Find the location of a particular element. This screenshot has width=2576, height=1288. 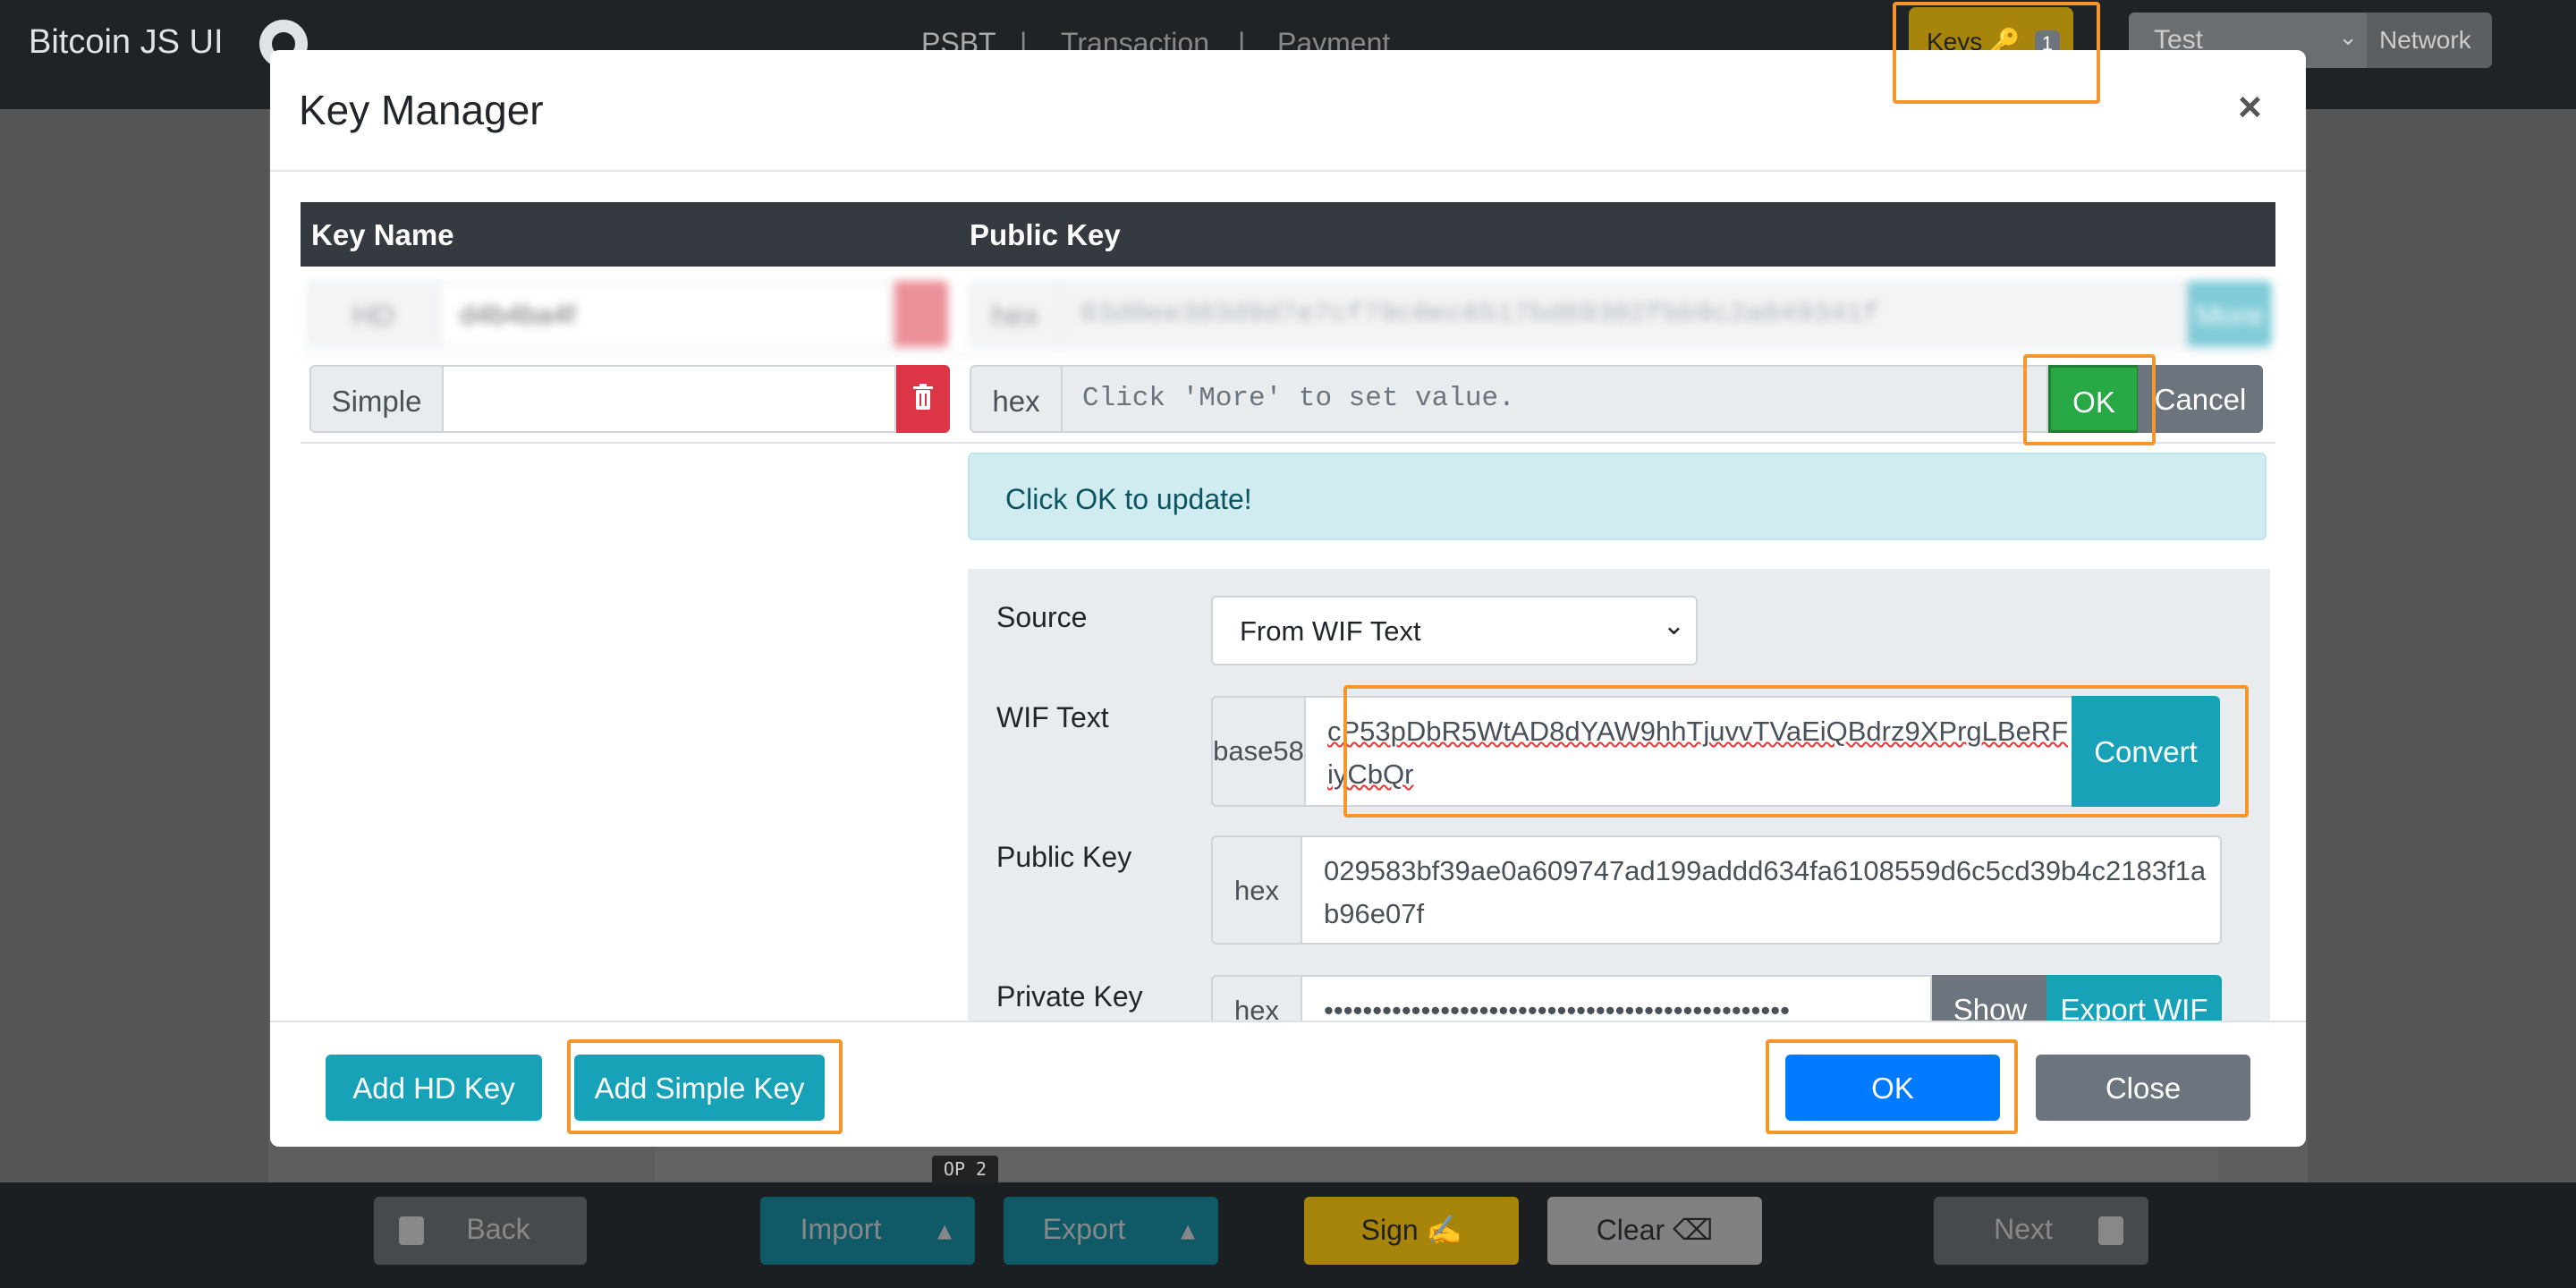

column-header-key-name: Key Name is located at coordinates (382, 234).